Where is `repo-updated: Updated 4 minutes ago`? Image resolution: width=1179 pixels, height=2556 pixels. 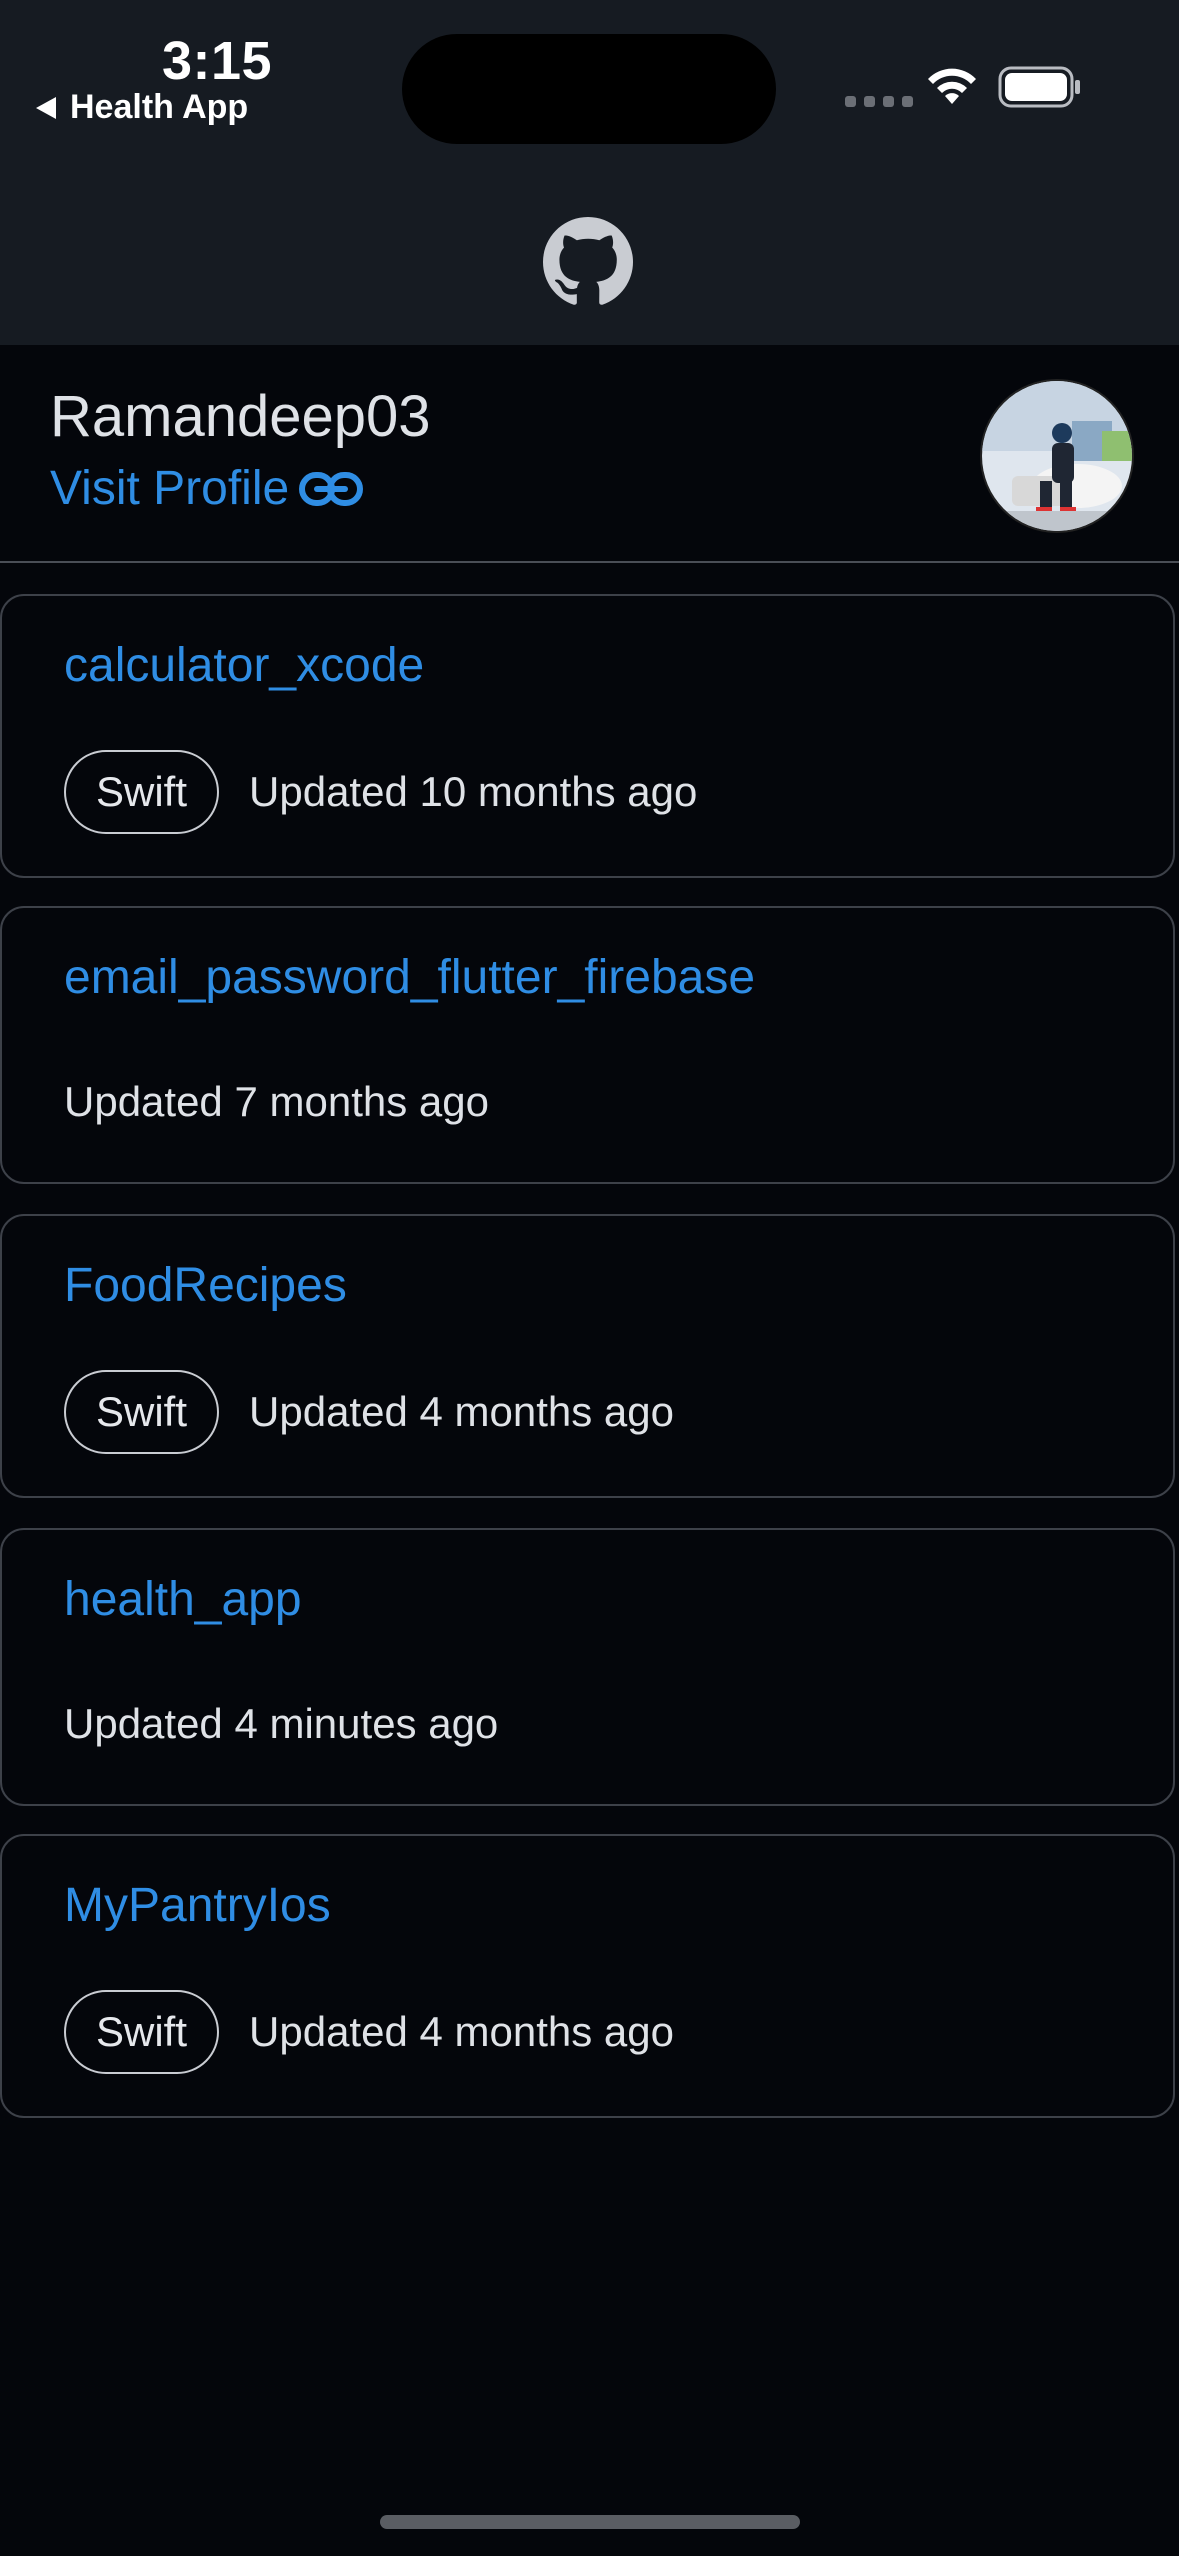 repo-updated: Updated 4 minutes ago is located at coordinates (281, 1723).